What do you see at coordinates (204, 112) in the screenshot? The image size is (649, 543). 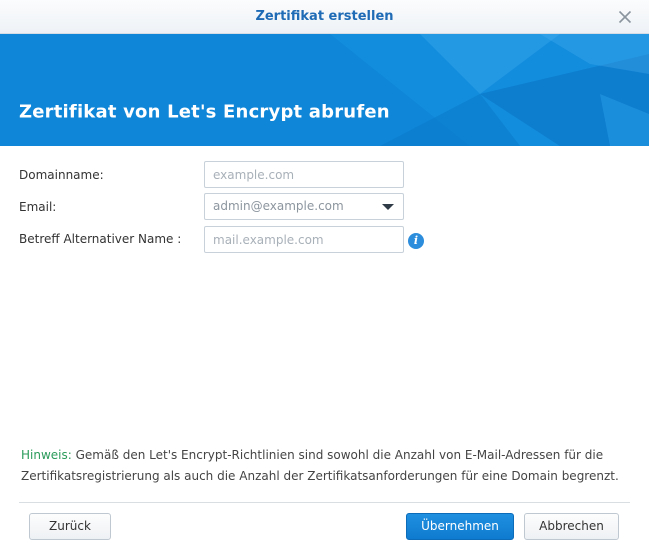 I see `page-heading: Zertifikat von Let's Encrypt abrufen` at bounding box center [204, 112].